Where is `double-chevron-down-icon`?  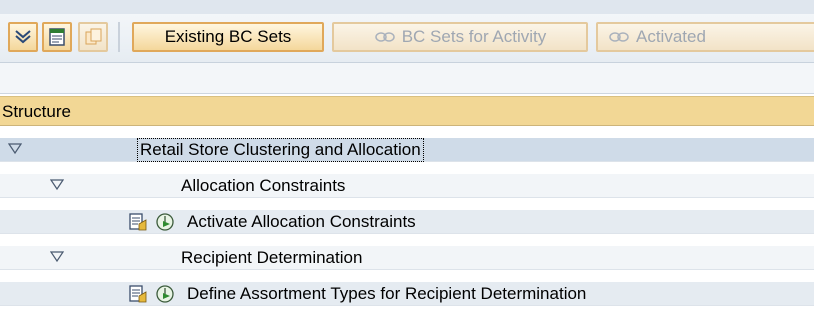 double-chevron-down-icon is located at coordinates (23, 37).